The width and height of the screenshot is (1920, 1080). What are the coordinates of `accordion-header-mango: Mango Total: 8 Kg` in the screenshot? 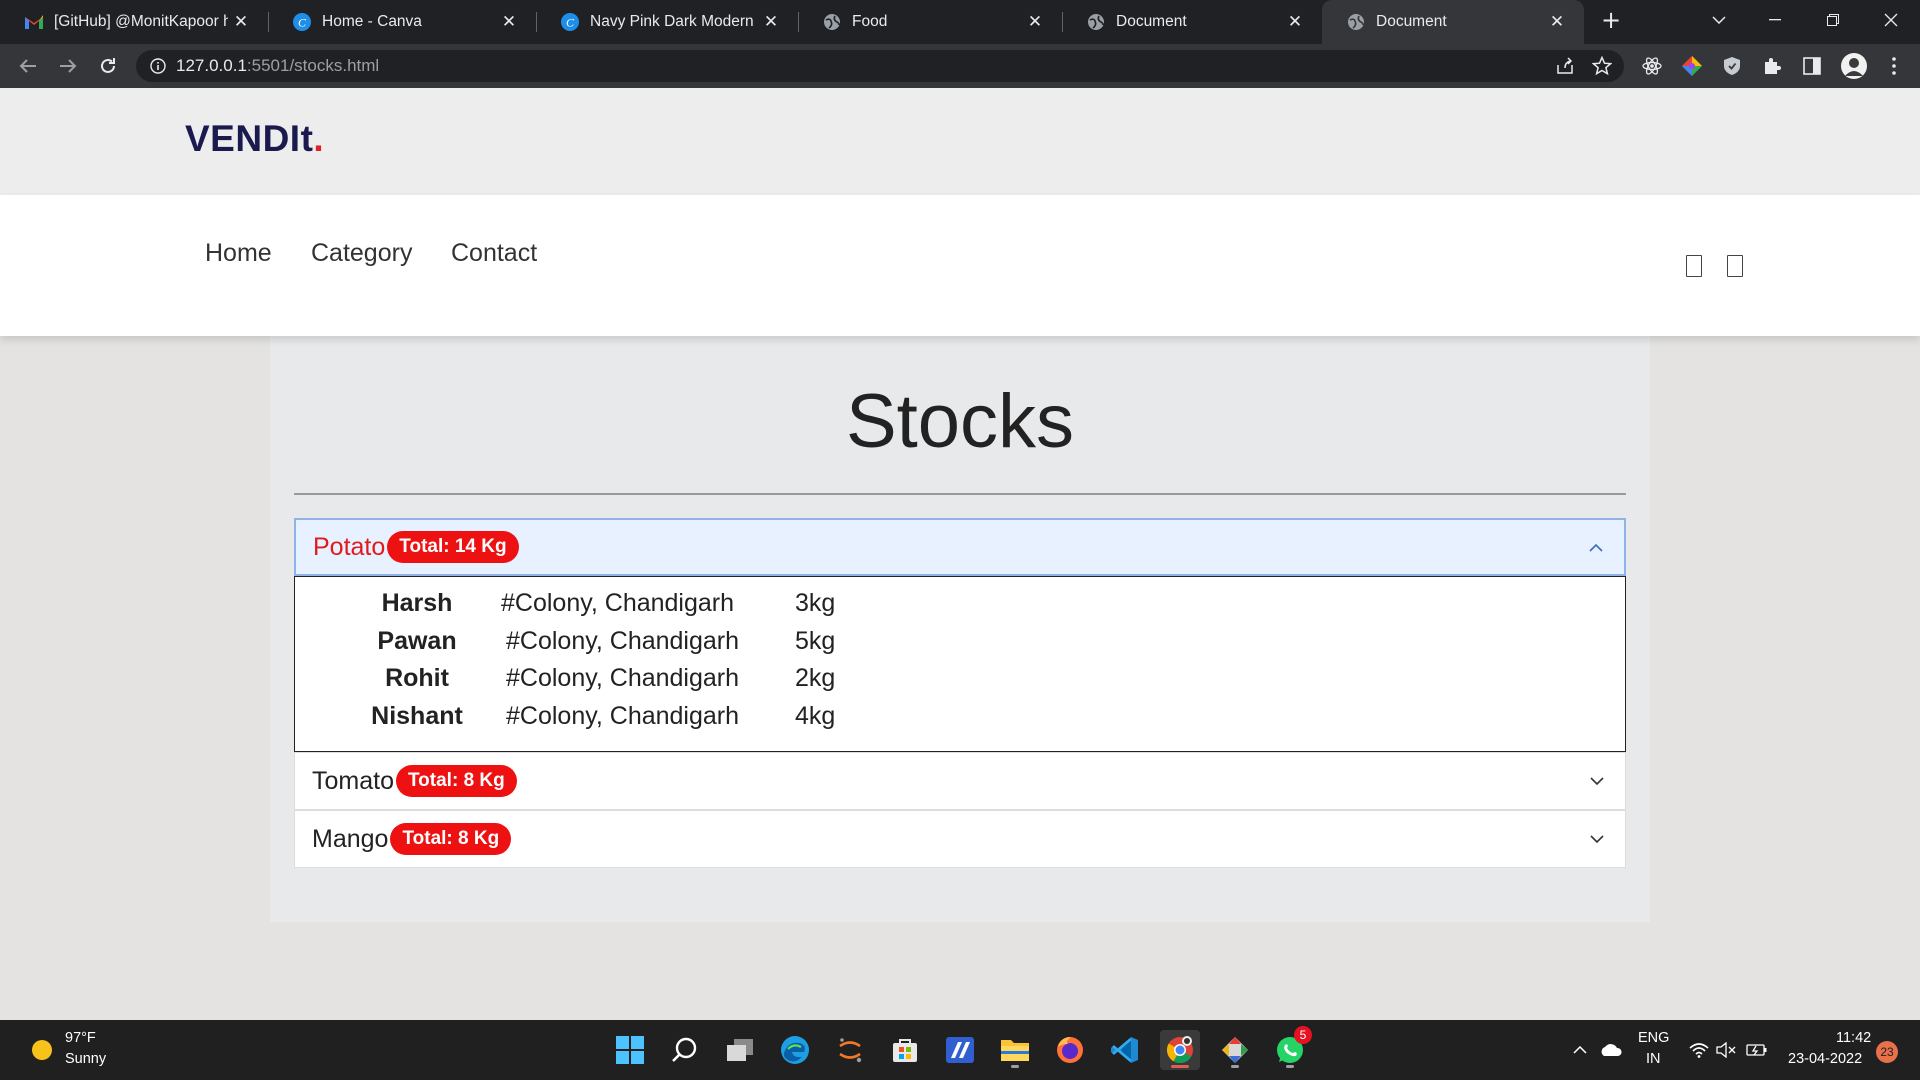 It's located at (960, 839).